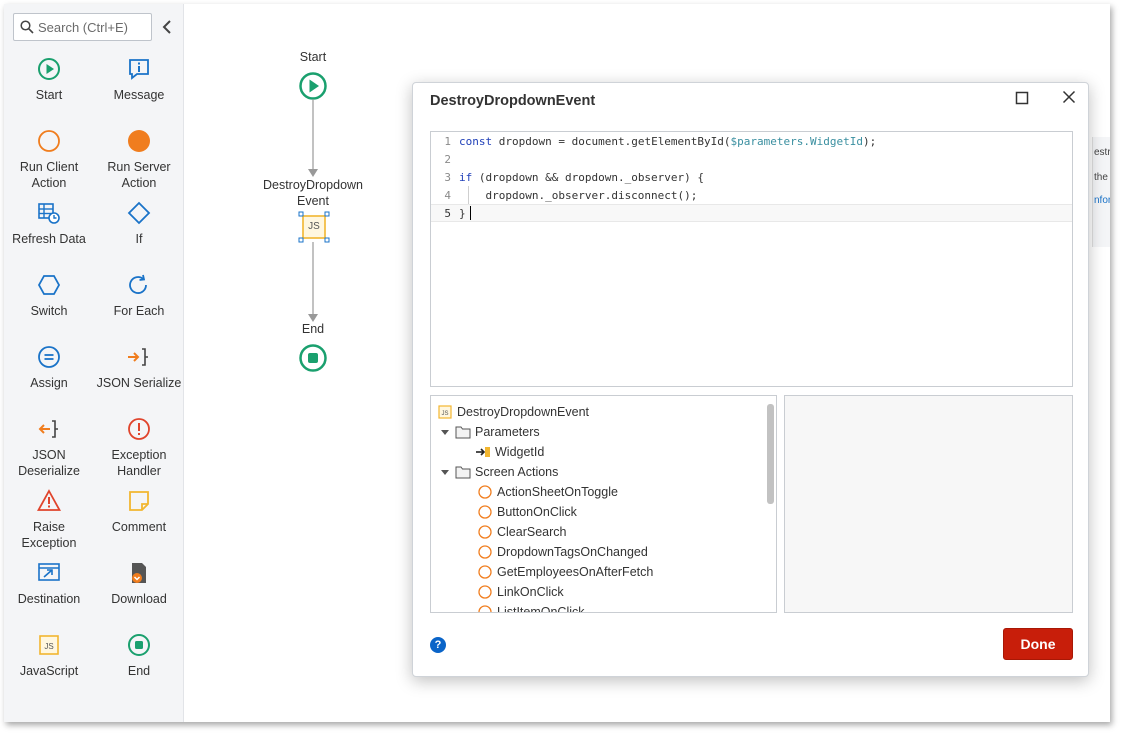  What do you see at coordinates (770, 454) in the screenshot?
I see `tree-scrollbar` at bounding box center [770, 454].